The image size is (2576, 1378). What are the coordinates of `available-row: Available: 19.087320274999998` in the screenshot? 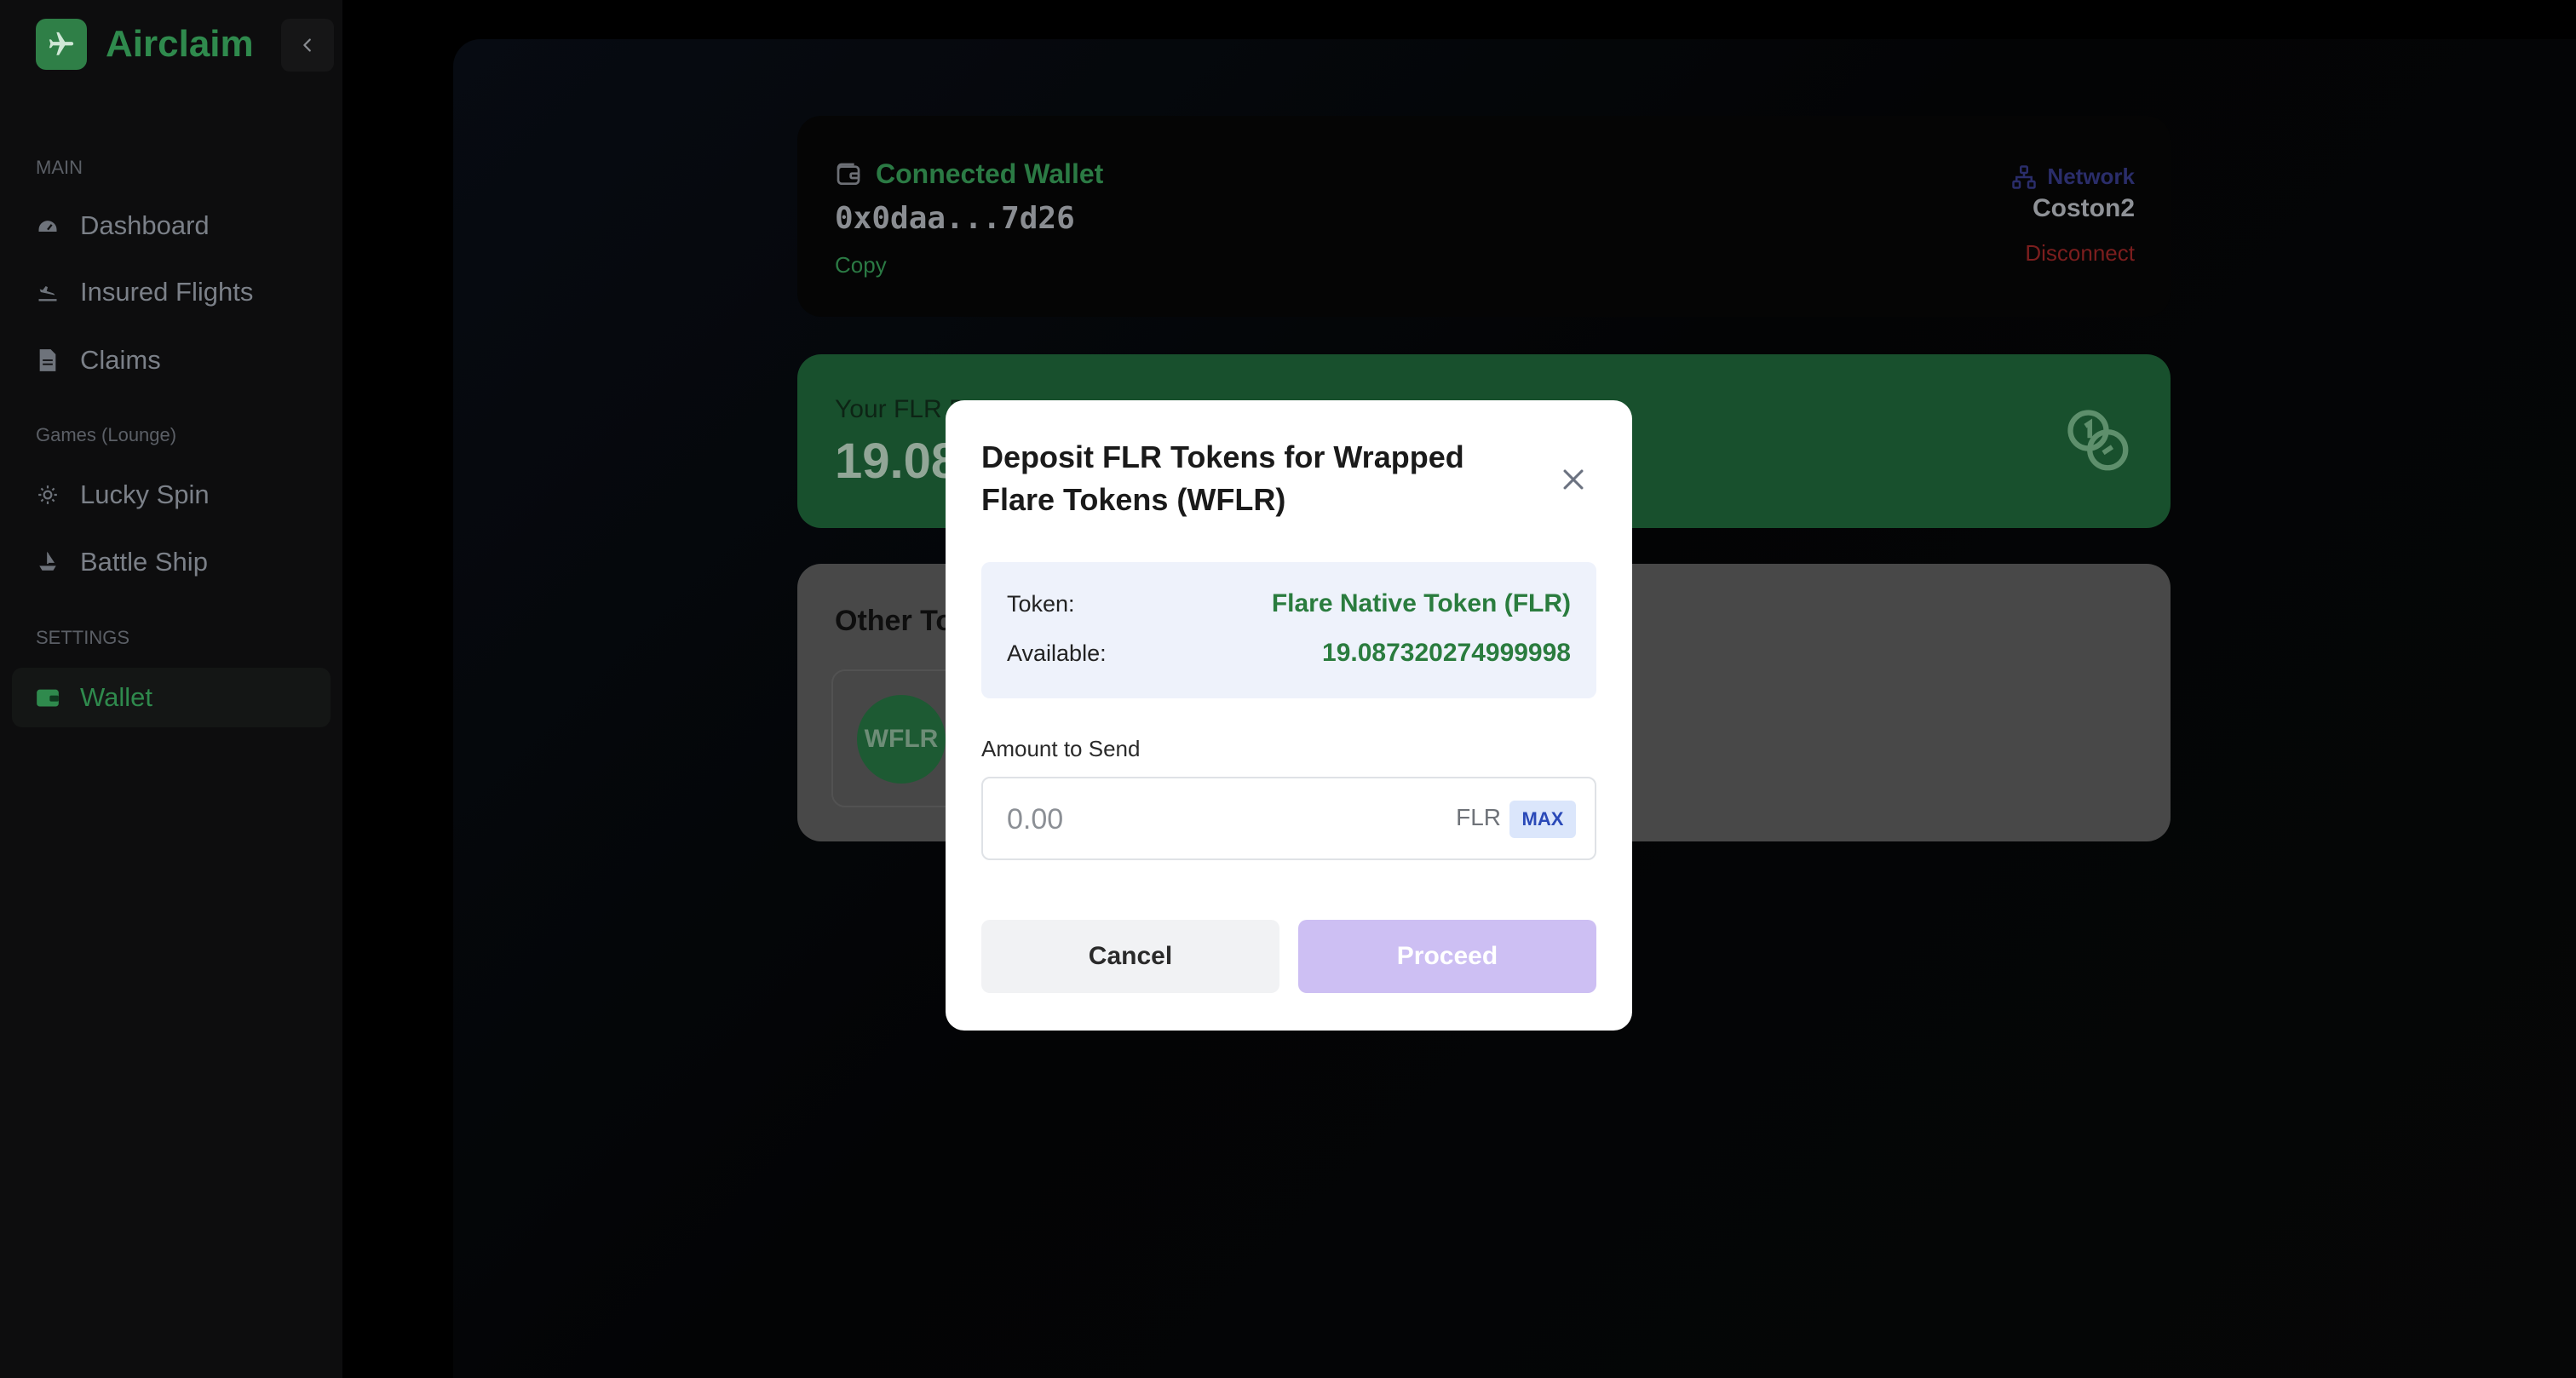 It's located at (1289, 653).